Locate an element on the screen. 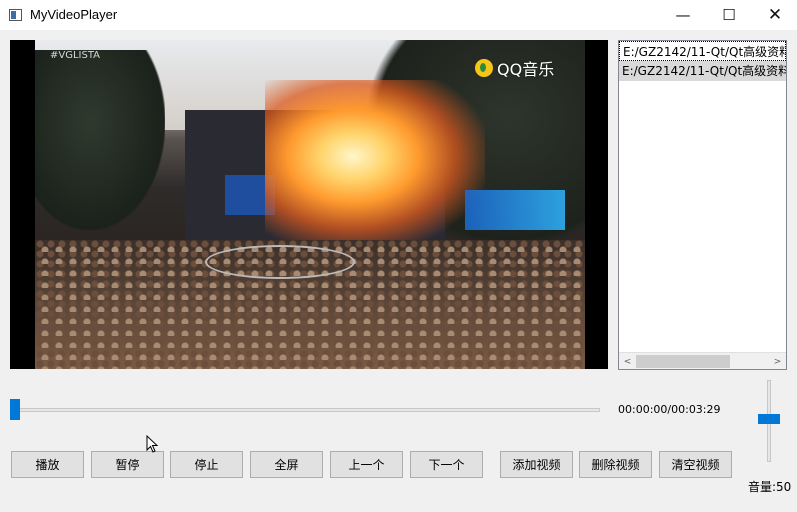  progress-slider-handle is located at coordinates (15, 409).